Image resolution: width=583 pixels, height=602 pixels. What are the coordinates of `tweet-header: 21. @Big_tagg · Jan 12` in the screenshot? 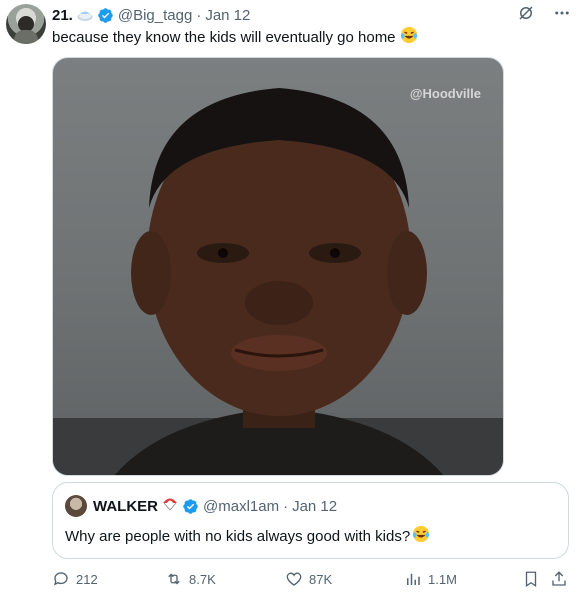 It's located at (151, 15).